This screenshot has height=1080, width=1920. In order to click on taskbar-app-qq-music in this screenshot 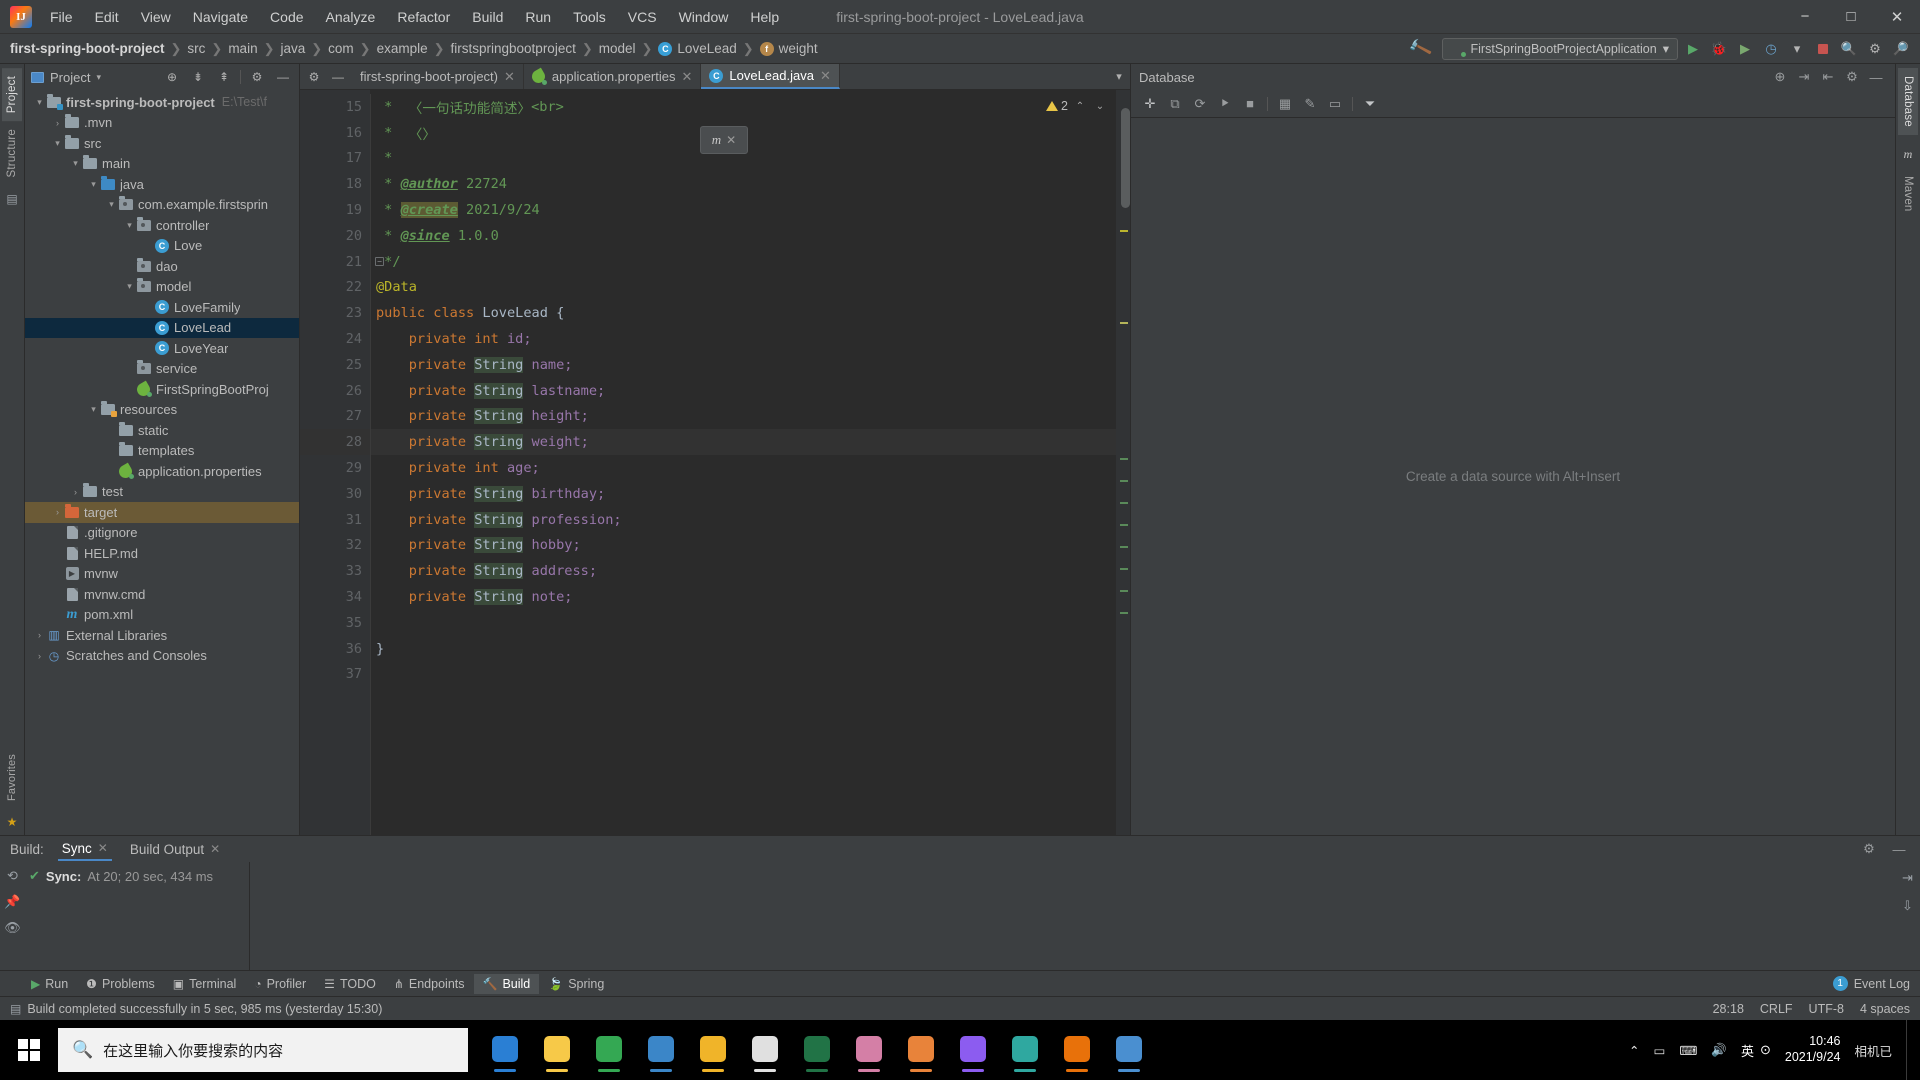, I will do `click(557, 1050)`.